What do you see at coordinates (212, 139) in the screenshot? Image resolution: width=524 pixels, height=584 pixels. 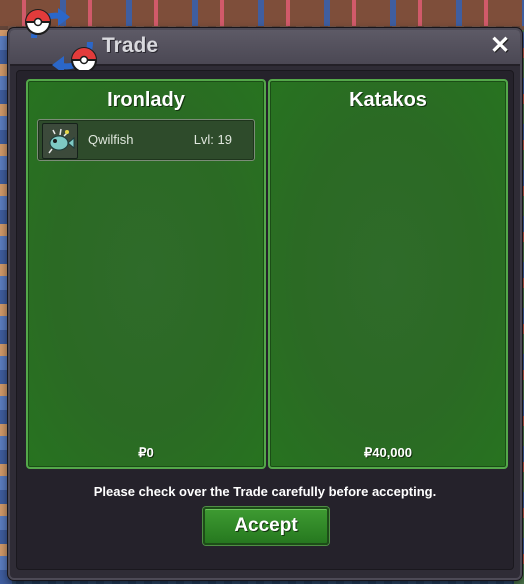 I see `item-level: Lvl: 19` at bounding box center [212, 139].